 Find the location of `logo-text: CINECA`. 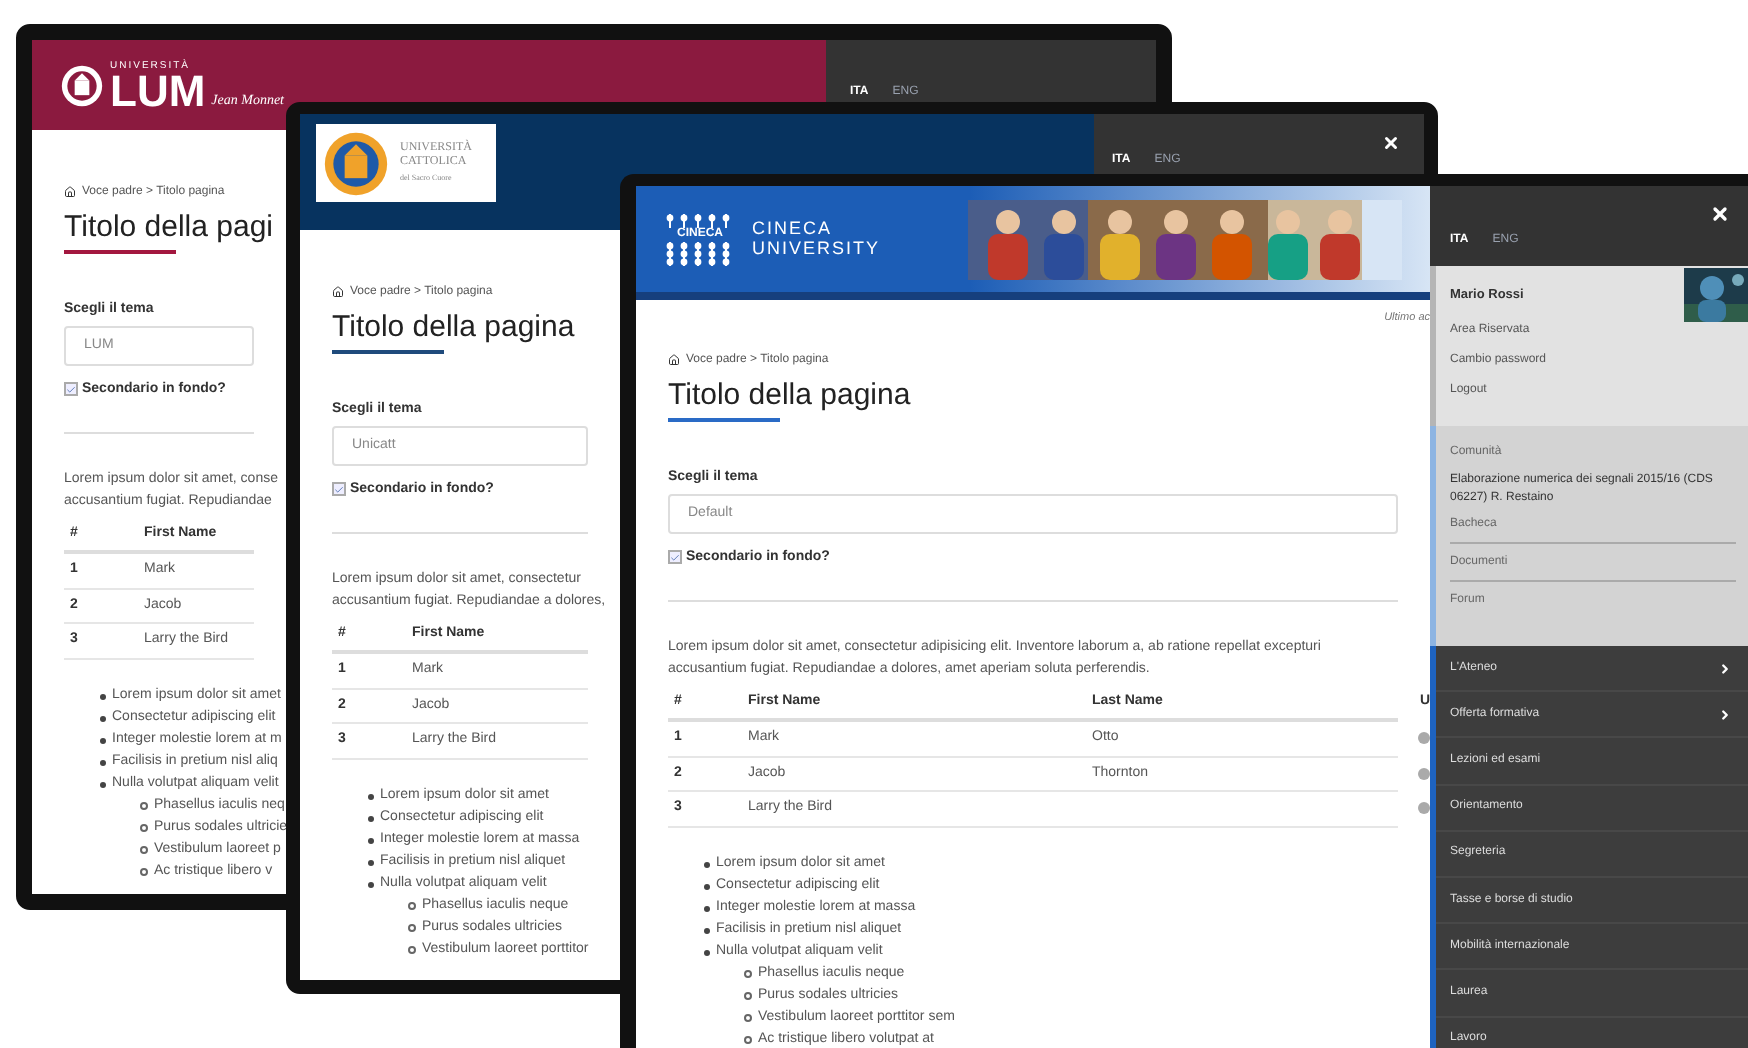

logo-text: CINECA is located at coordinates (792, 227).